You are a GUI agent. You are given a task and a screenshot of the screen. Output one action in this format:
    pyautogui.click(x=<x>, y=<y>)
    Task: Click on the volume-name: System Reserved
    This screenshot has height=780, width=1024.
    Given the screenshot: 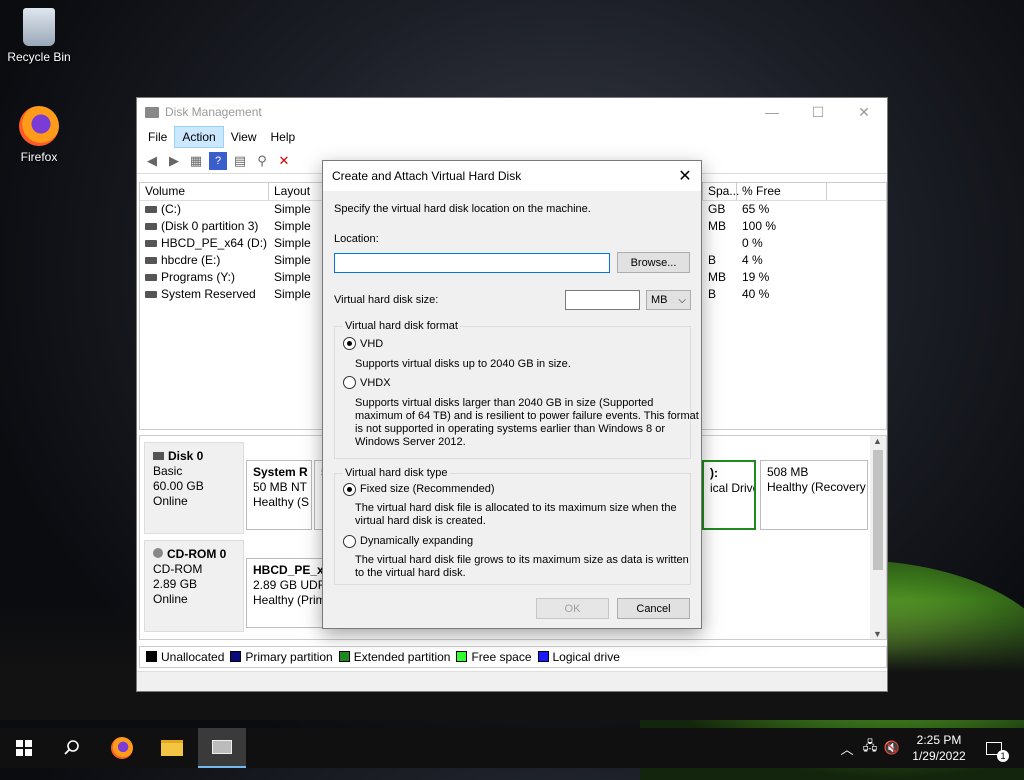 What is the action you would take?
    pyautogui.click(x=204, y=294)
    